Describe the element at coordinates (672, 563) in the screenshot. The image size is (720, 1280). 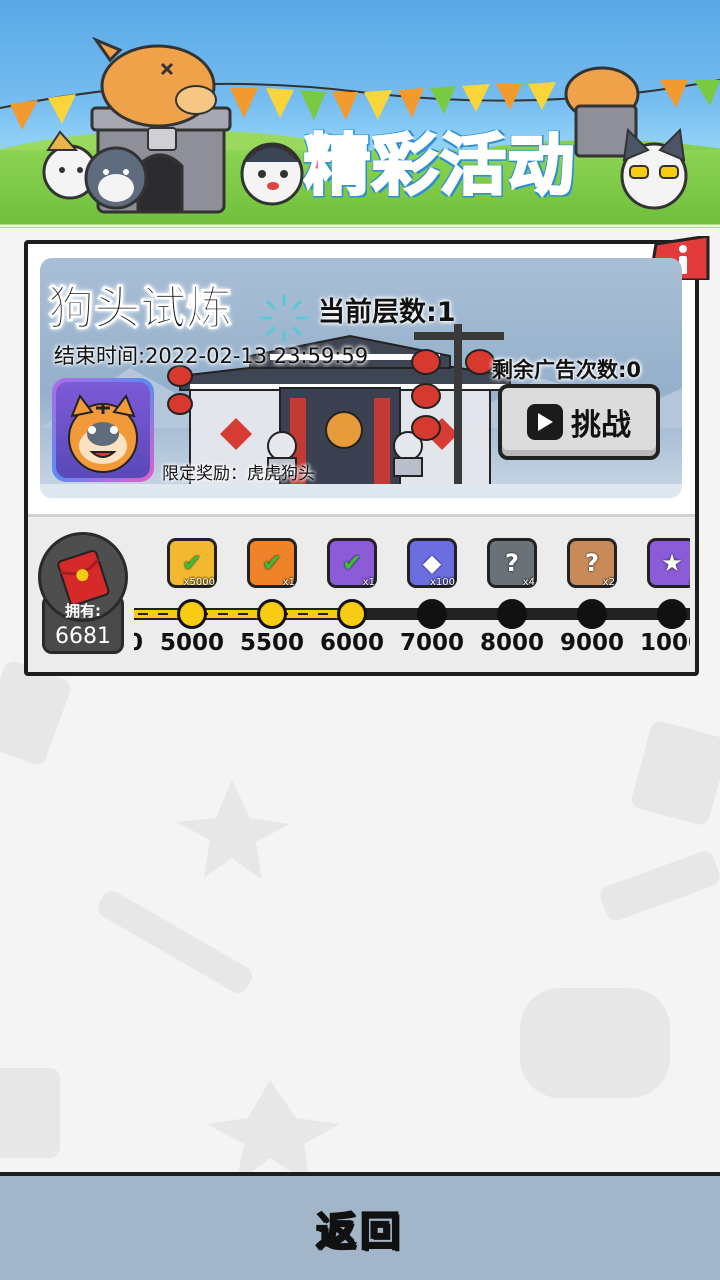
I see `reward-item-glyph: ★` at that location.